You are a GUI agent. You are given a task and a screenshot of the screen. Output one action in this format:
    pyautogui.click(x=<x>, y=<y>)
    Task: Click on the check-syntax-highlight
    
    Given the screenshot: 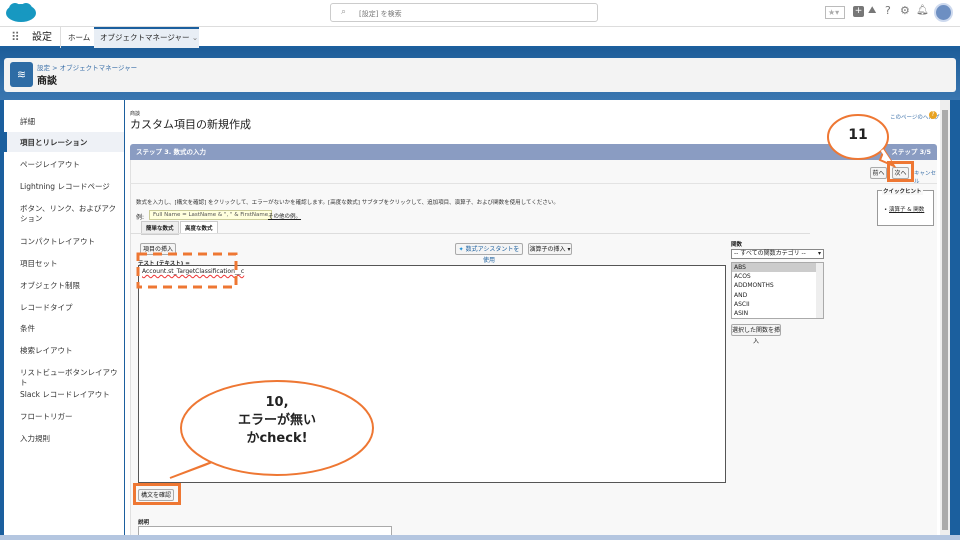 What is the action you would take?
    pyautogui.click(x=157, y=494)
    